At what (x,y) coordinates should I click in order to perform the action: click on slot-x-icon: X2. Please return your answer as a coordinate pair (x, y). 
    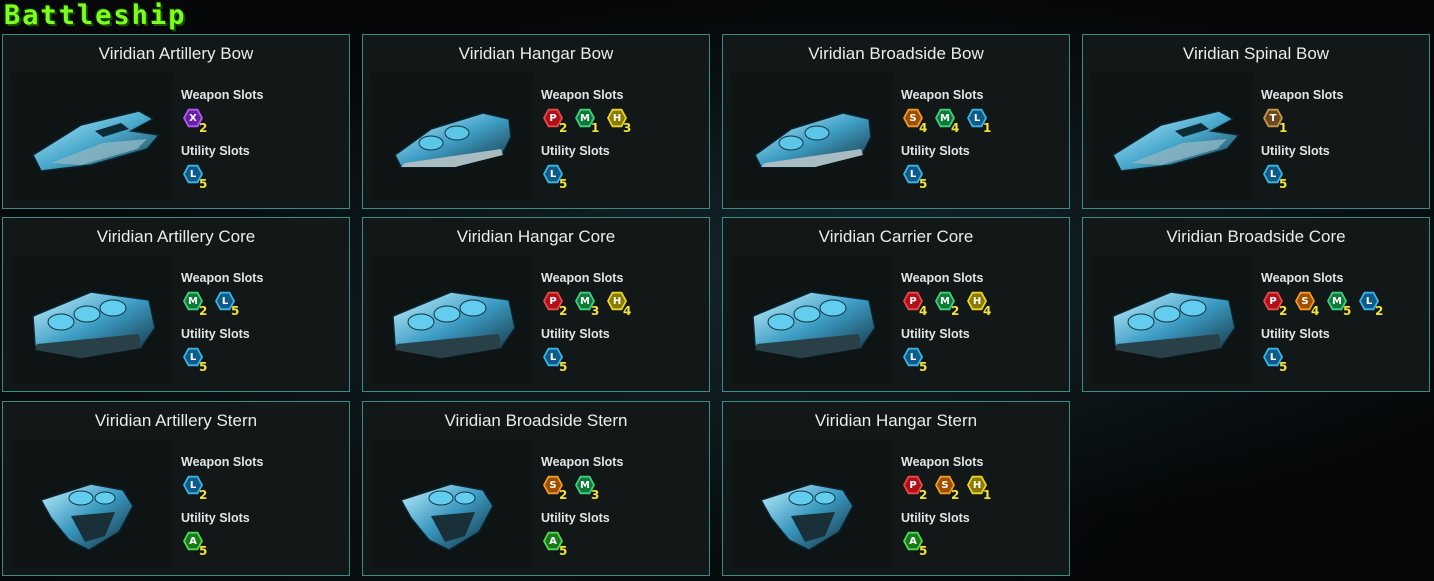
    Looking at the image, I should click on (196, 122).